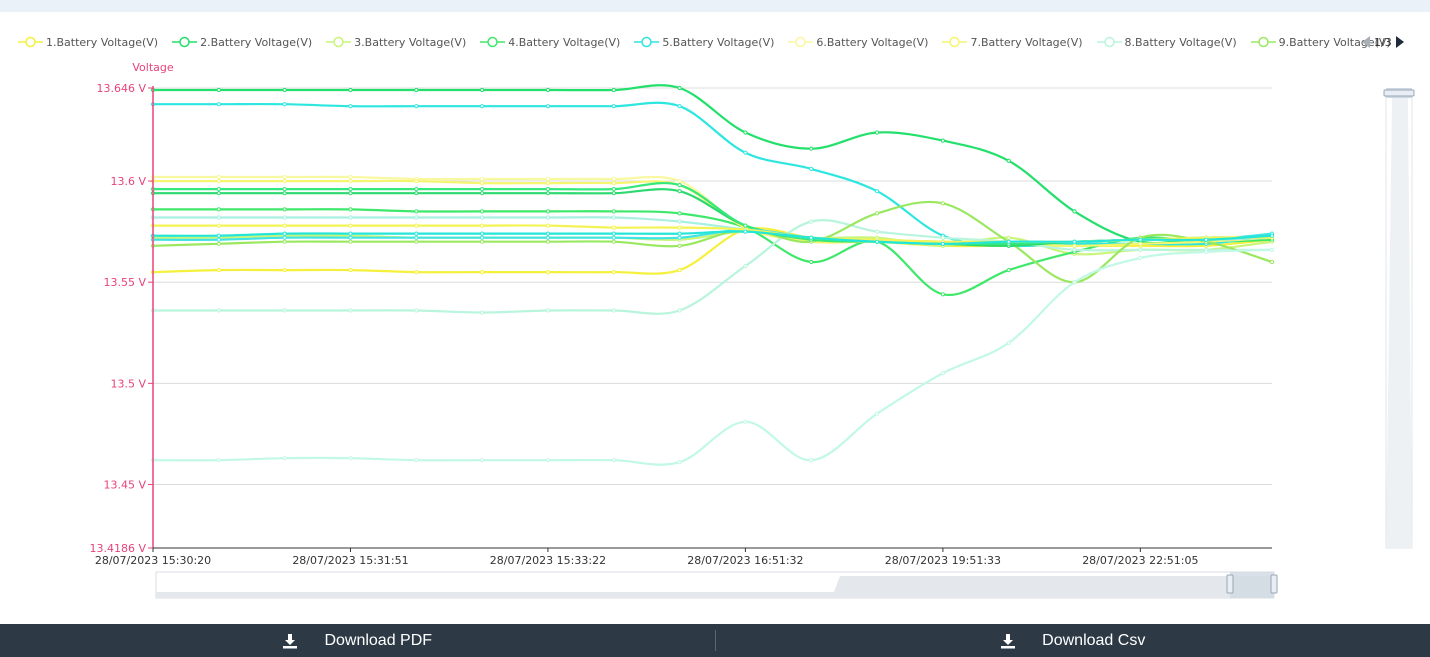  I want to click on download-csv-button: Download Csv, so click(1073, 640).